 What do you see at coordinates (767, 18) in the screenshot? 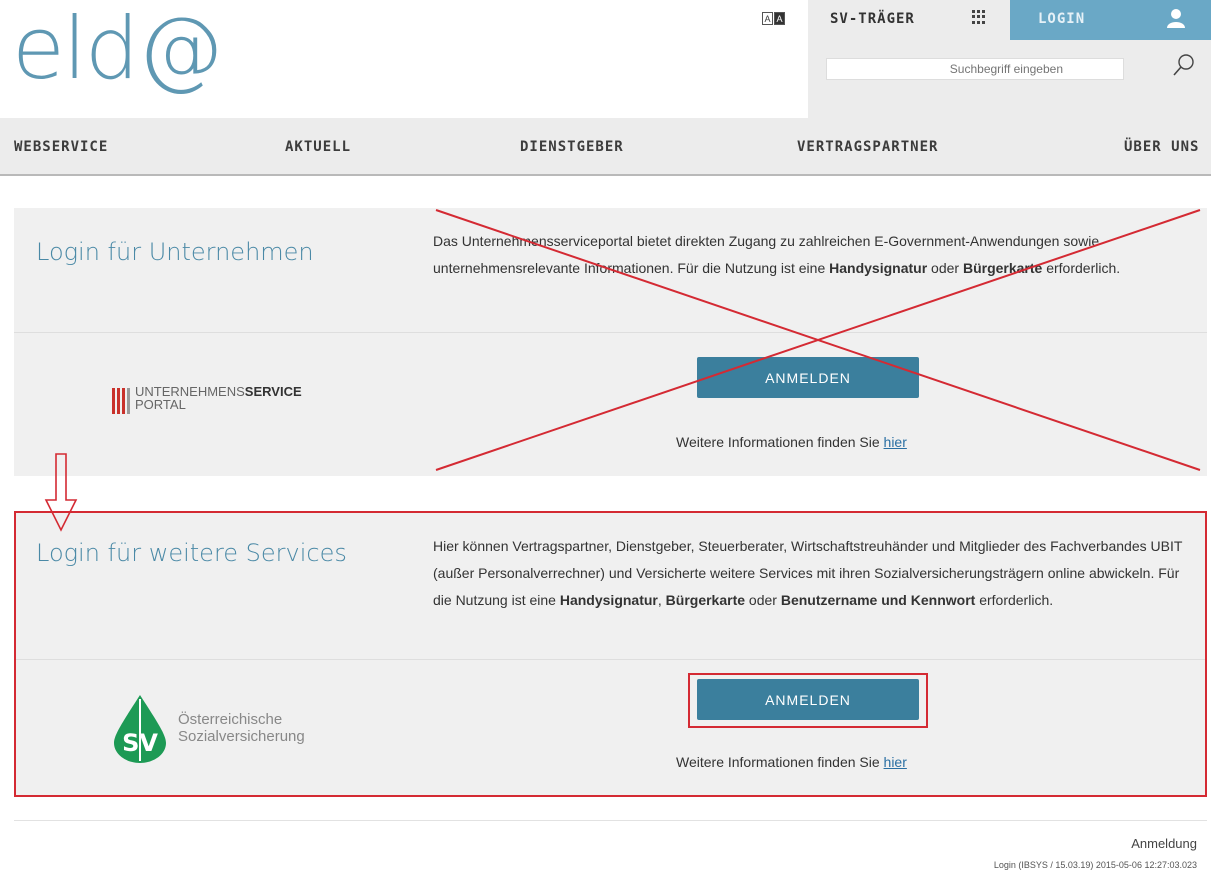
I see `font-size-small: A` at bounding box center [767, 18].